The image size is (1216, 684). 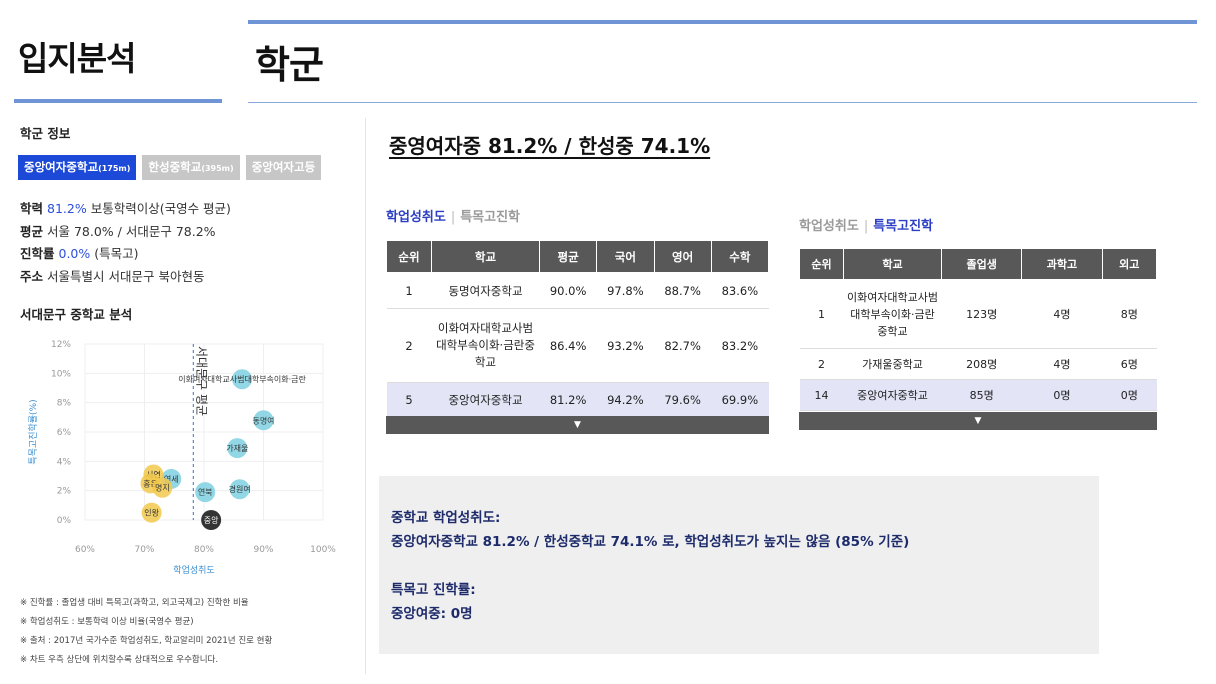 What do you see at coordinates (722, 22) in the screenshot?
I see `header-top-rule` at bounding box center [722, 22].